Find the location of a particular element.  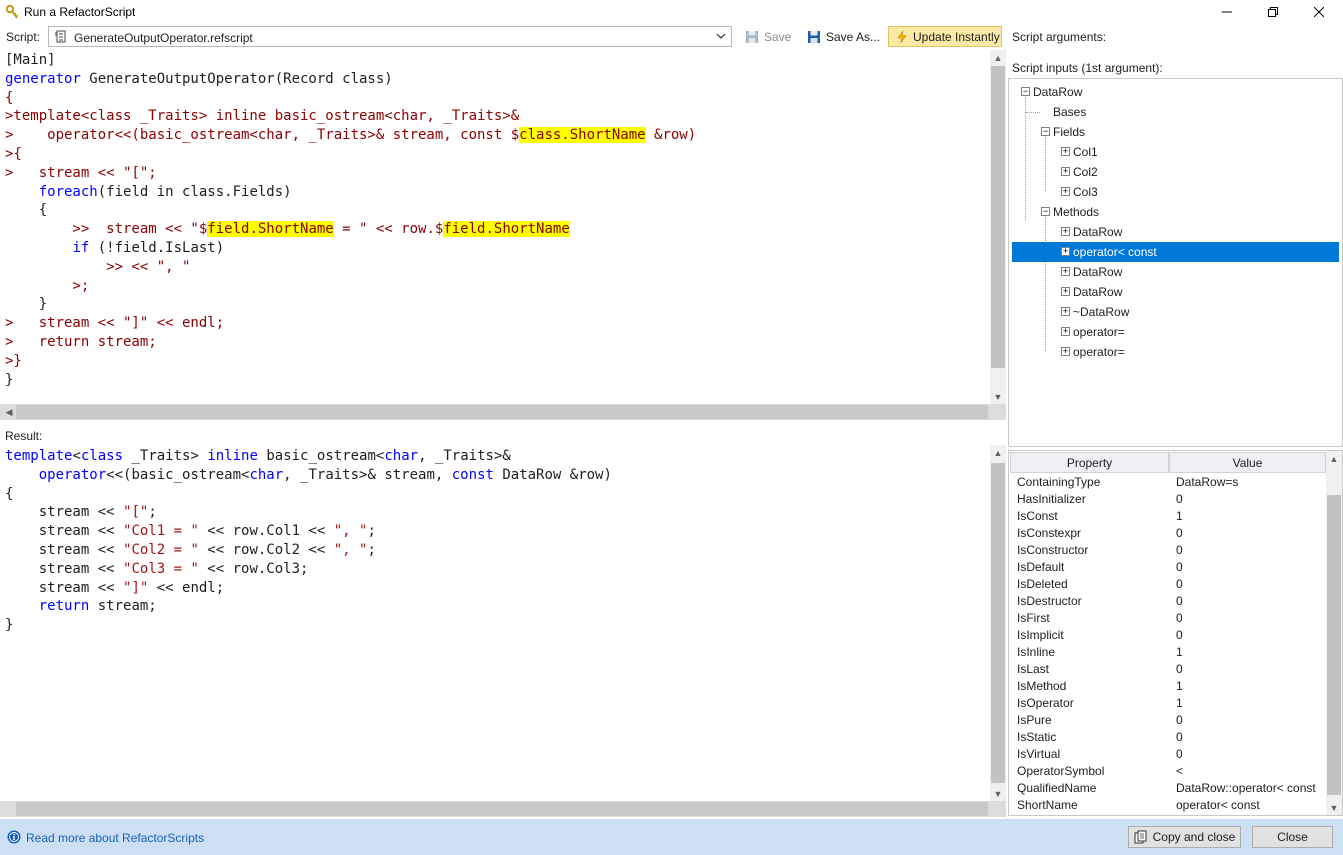

property-row: IsConstexpr 0 is located at coordinates (1167, 533).